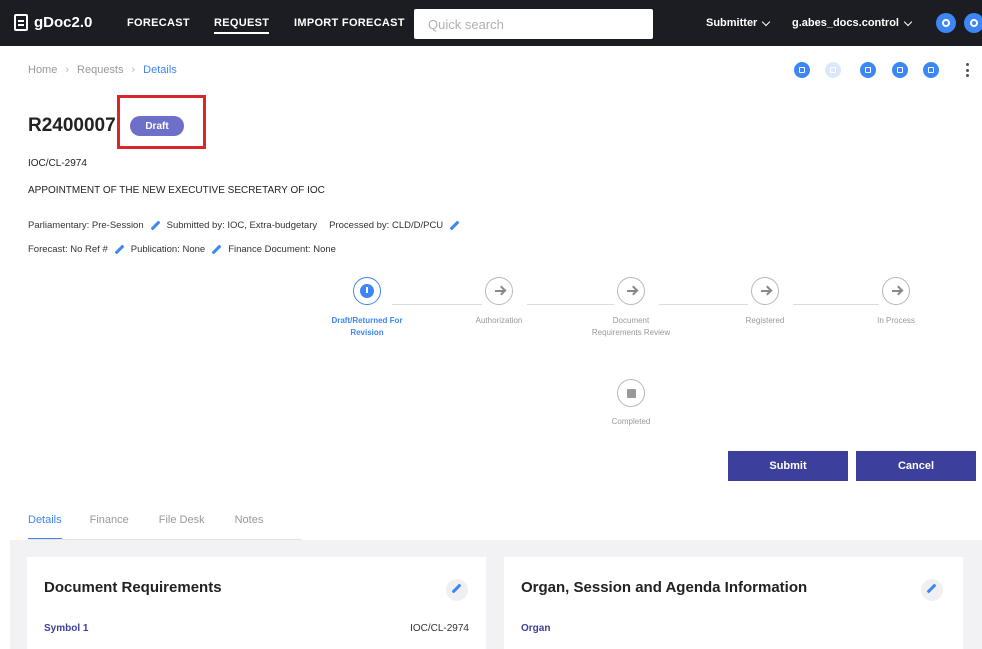 Image resolution: width=982 pixels, height=649 pixels. I want to click on tab-file-desk: File Desk, so click(182, 527).